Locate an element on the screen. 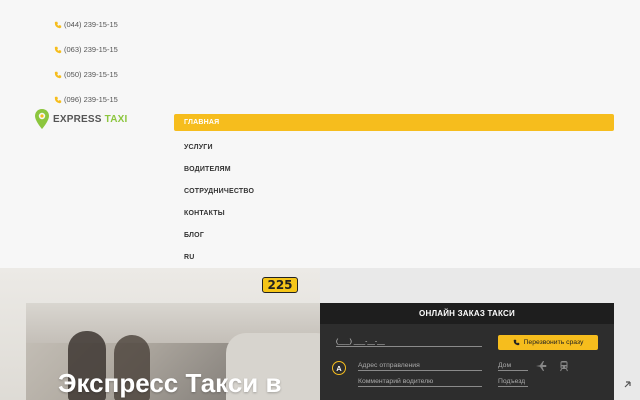 Image resolution: width=640 pixels, height=400 pixels. taxi-roof-sign: 225 is located at coordinates (280, 285).